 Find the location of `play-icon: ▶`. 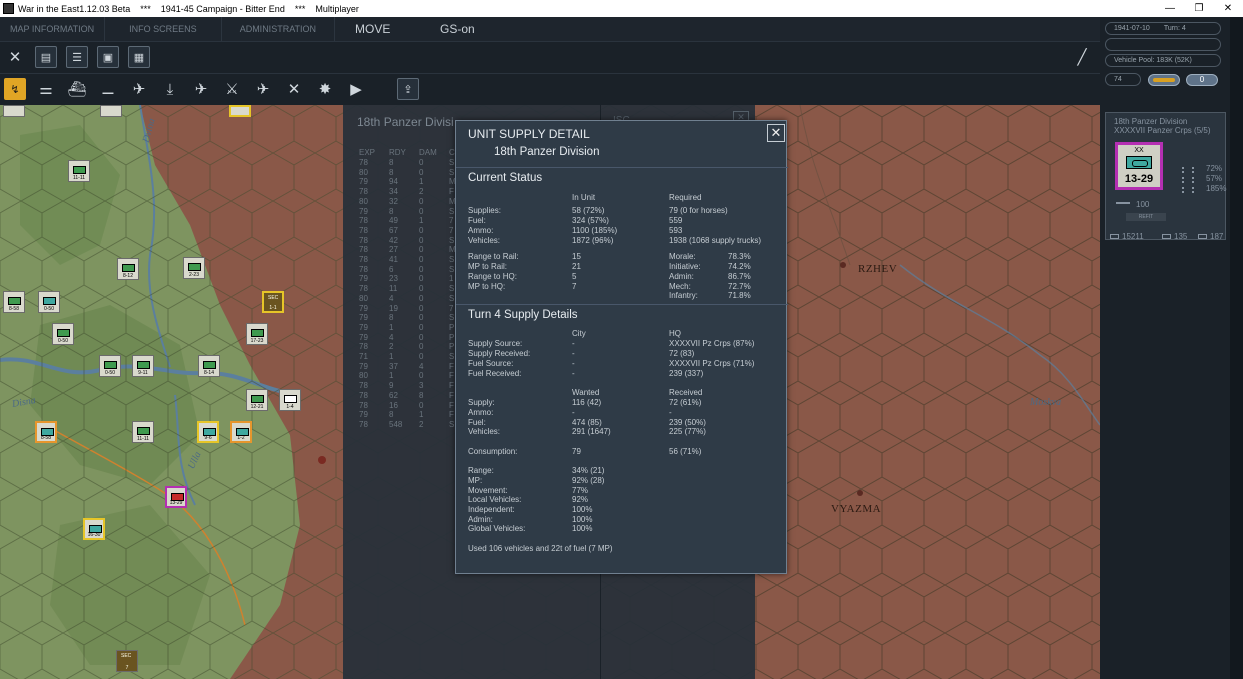

play-icon: ▶ is located at coordinates (356, 89).